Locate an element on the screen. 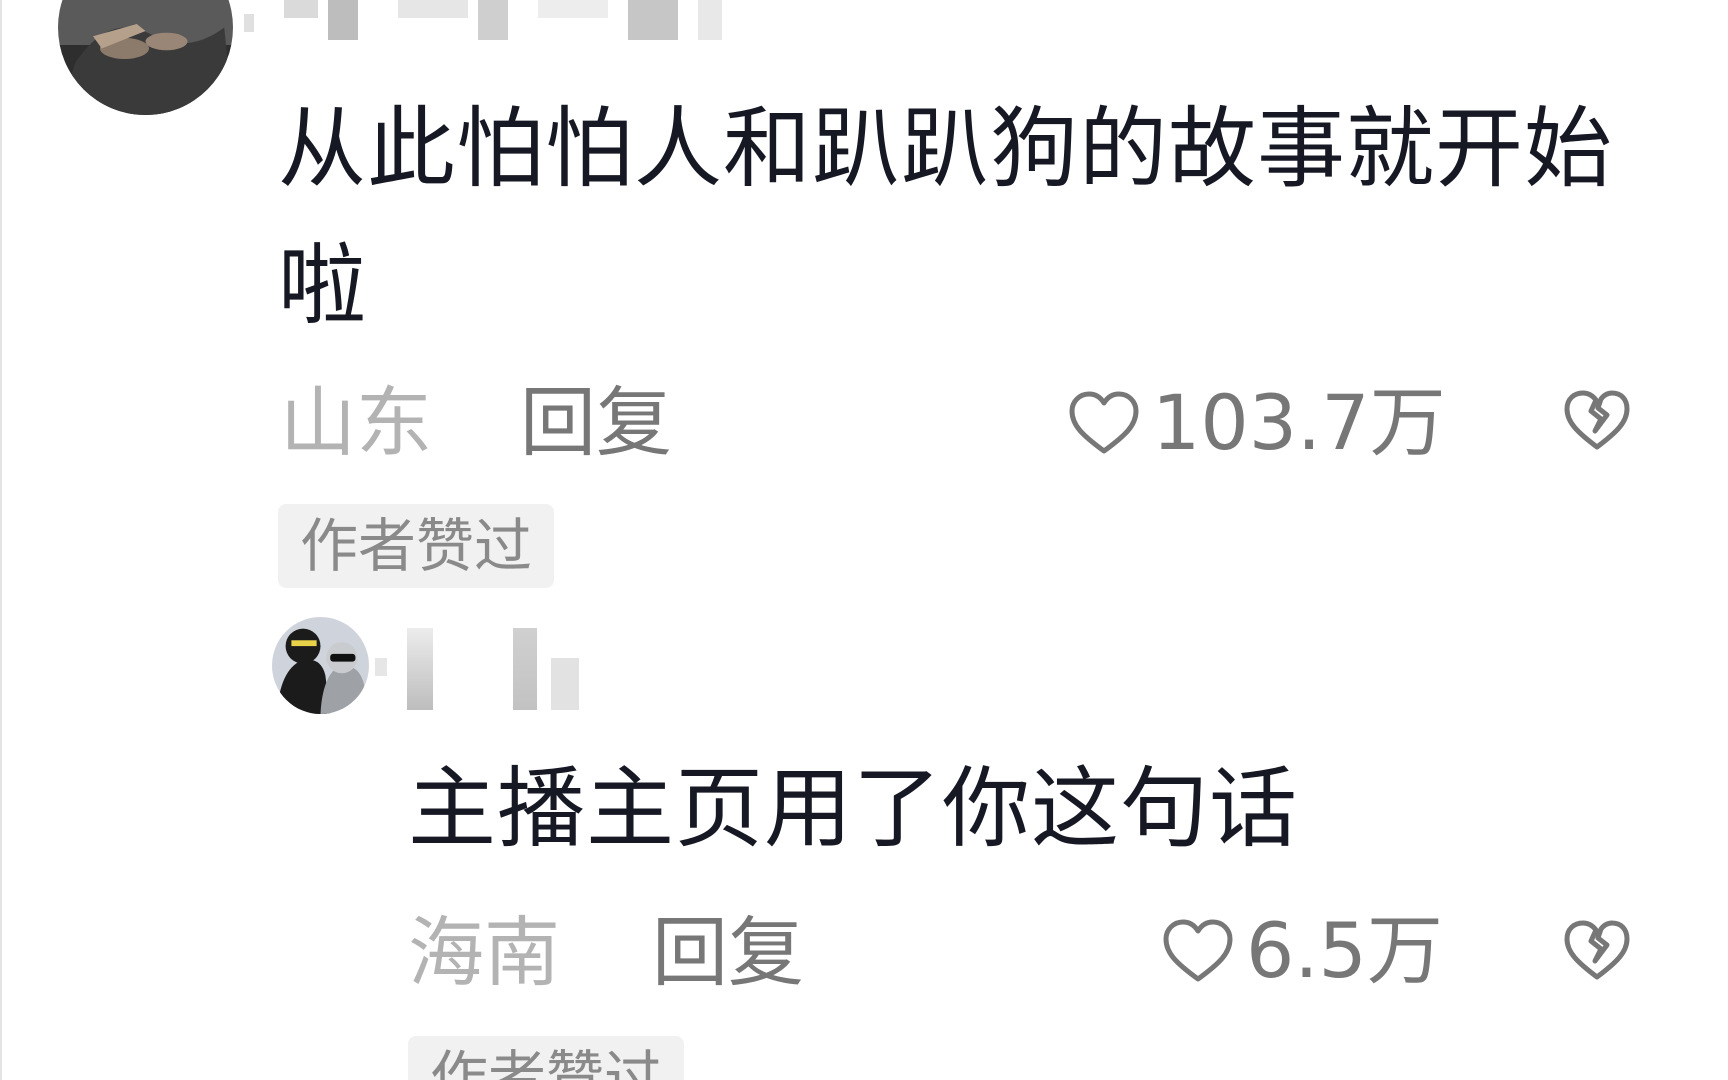 This screenshot has width=1728, height=1080. comment-location: 山东 is located at coordinates (356, 422).